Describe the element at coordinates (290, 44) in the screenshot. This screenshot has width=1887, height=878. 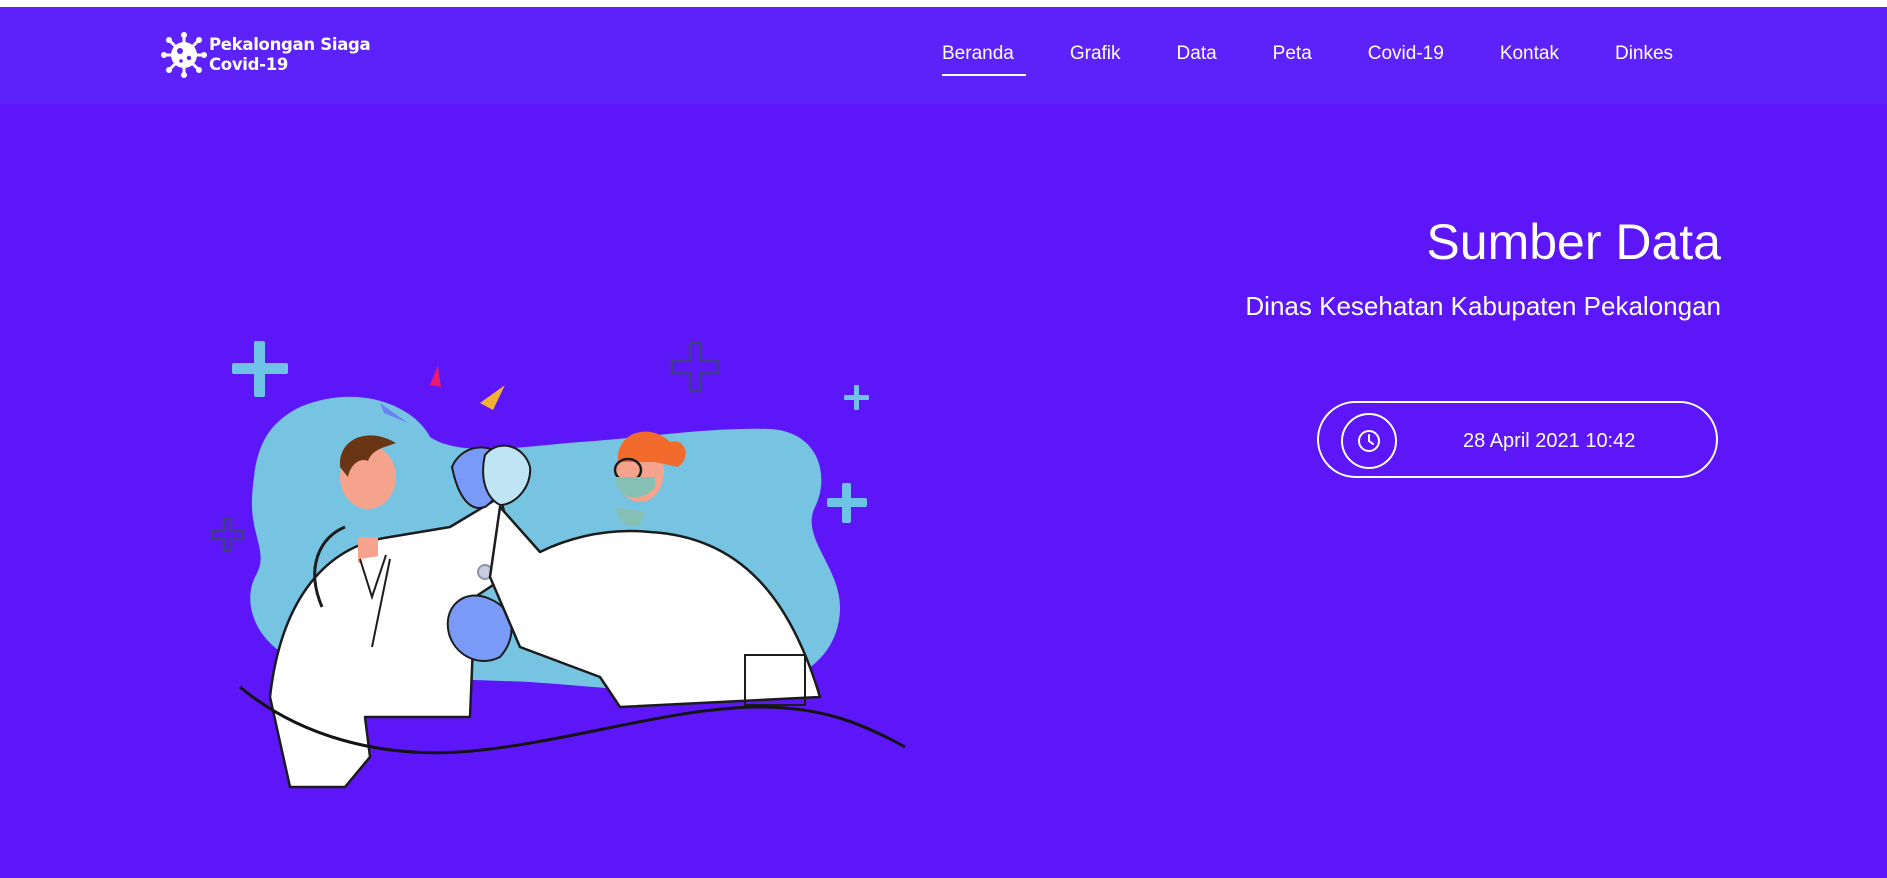
I see `brand-name-line1: Pekalongan Siaga` at that location.